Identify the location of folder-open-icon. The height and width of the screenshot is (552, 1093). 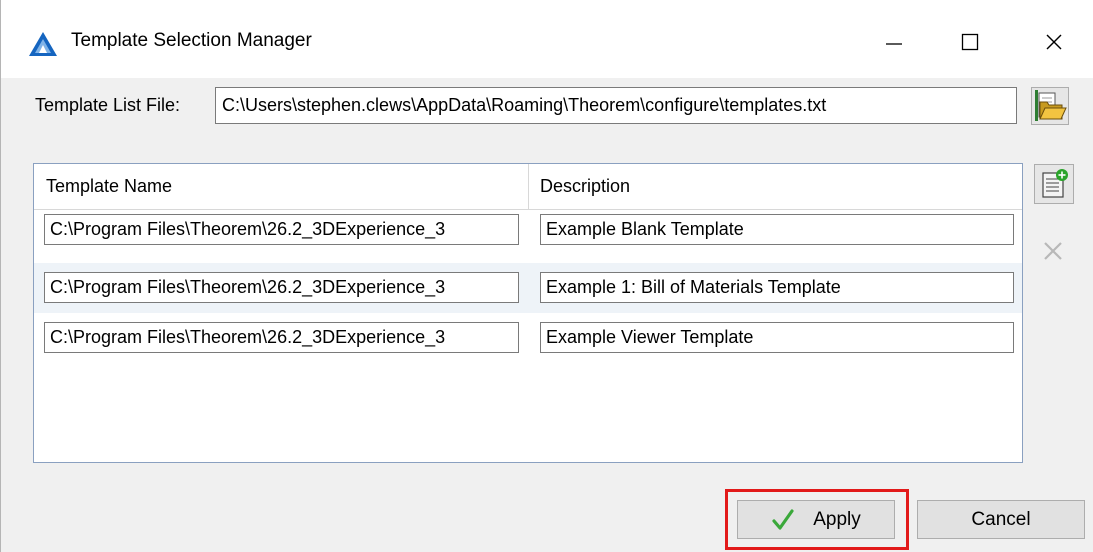
(1051, 105).